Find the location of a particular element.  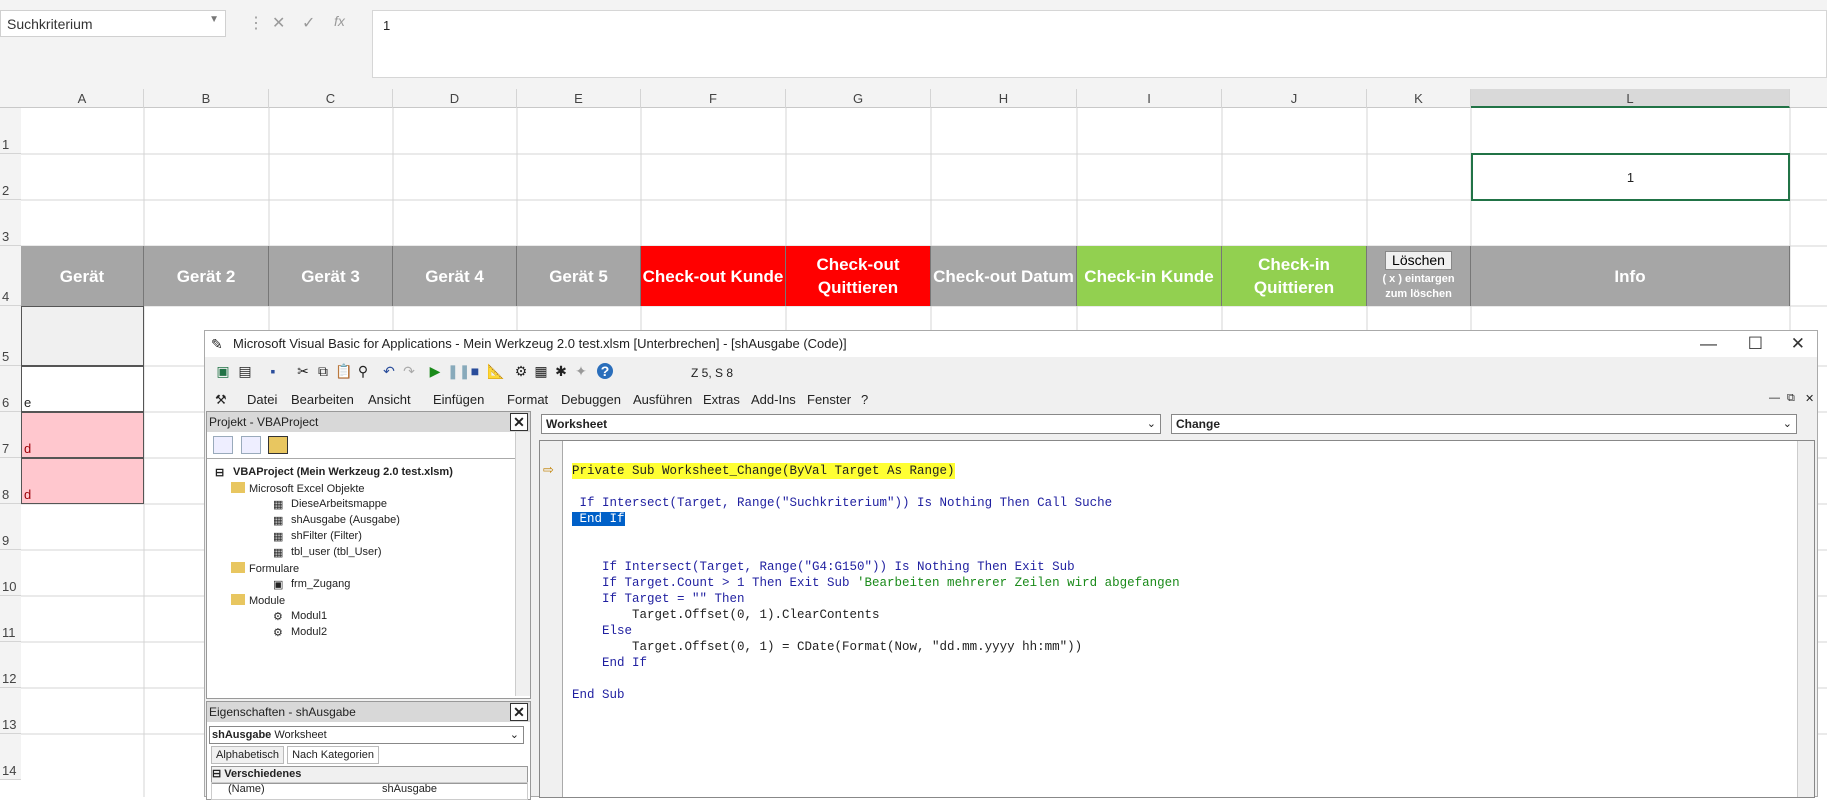

menu-bearbeiten: Bearbeiten is located at coordinates (322, 399).